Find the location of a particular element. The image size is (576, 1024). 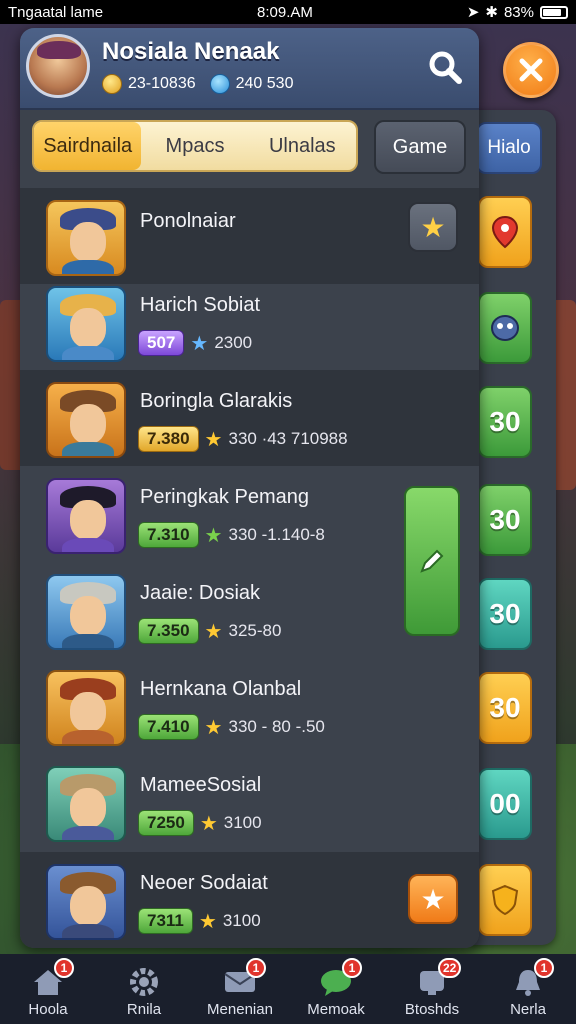

friend-stats: 7311 ★ 3100 is located at coordinates (199, 921).